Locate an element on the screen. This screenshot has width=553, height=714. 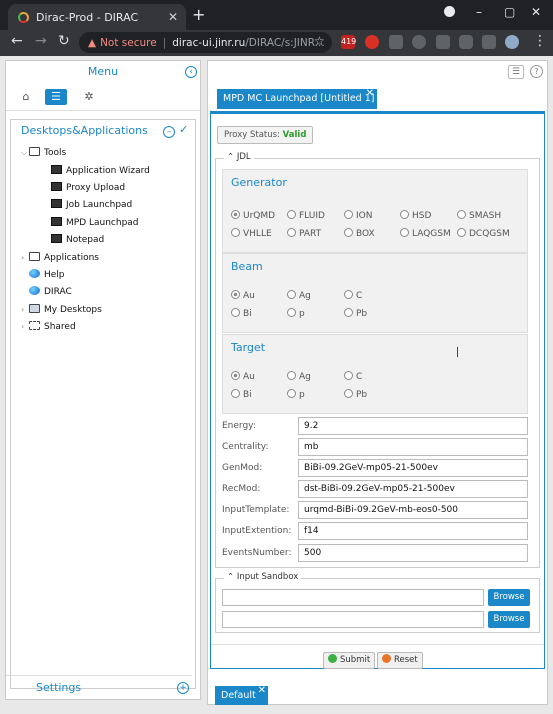
tree-item-help: Help is located at coordinates (47, 274).